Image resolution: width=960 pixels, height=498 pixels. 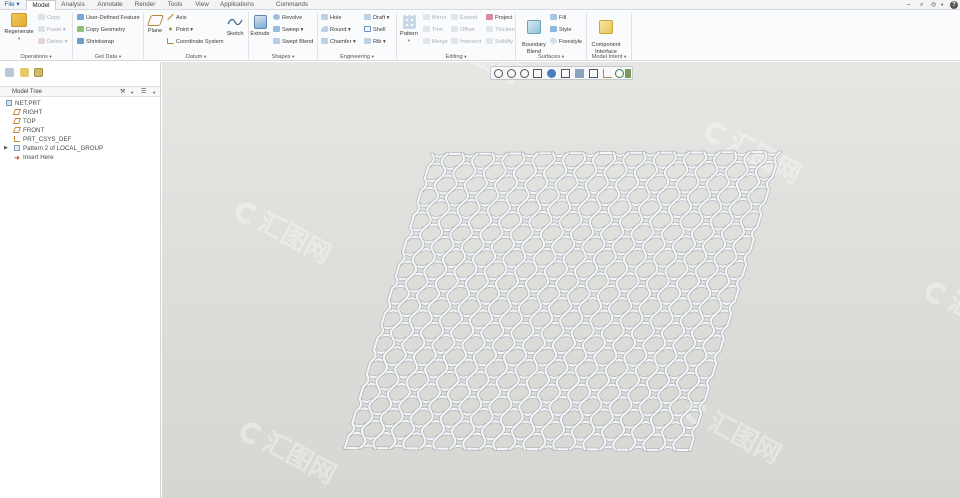 I want to click on zoom-out-icon, so click(x=524, y=73).